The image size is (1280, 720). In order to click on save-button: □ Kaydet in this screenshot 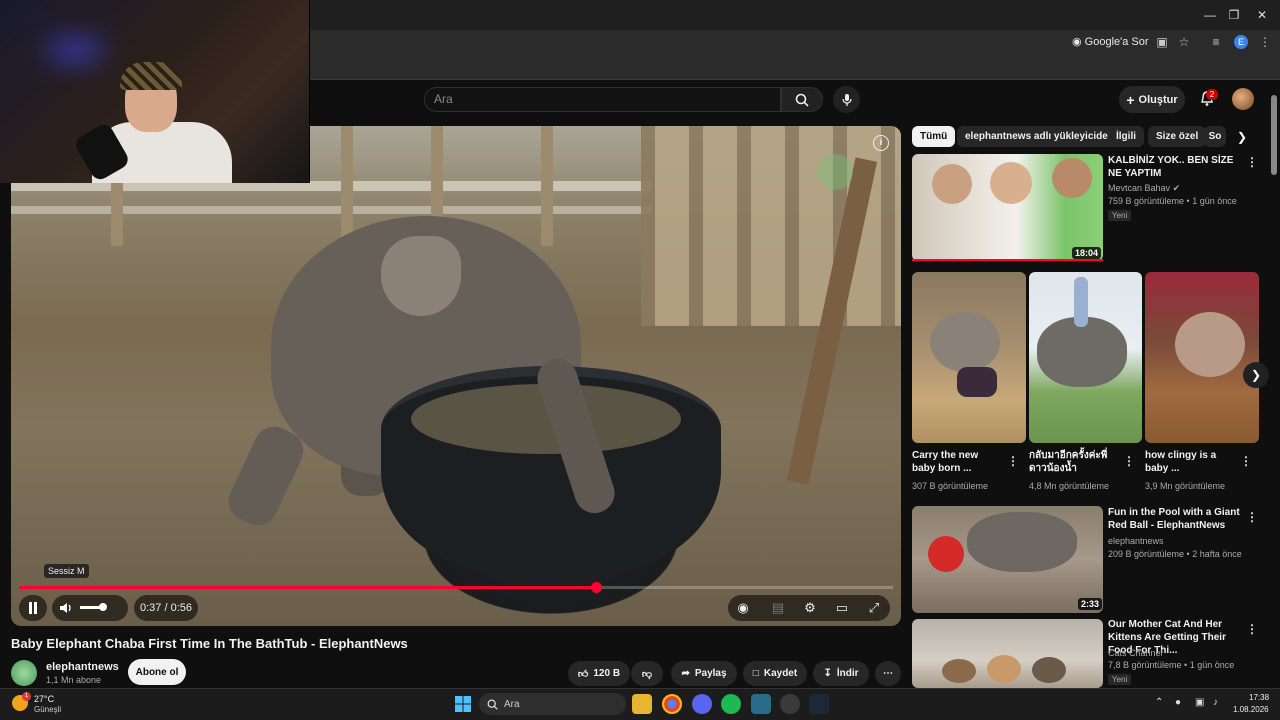, I will do `click(775, 673)`.